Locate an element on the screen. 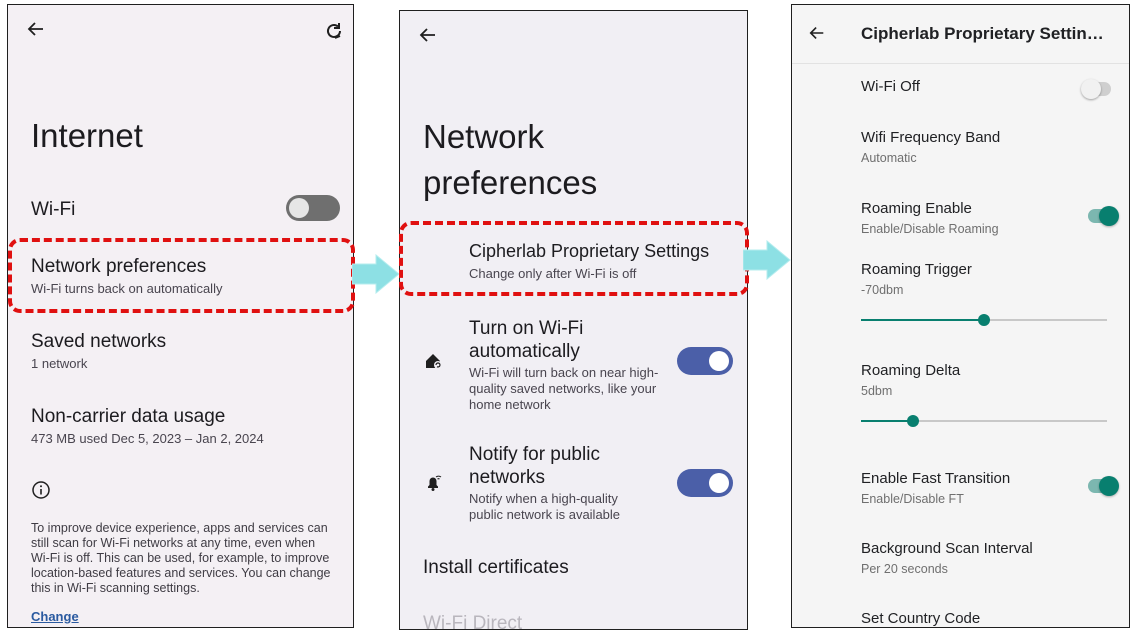  fast-transition-toggle is located at coordinates (1103, 486).